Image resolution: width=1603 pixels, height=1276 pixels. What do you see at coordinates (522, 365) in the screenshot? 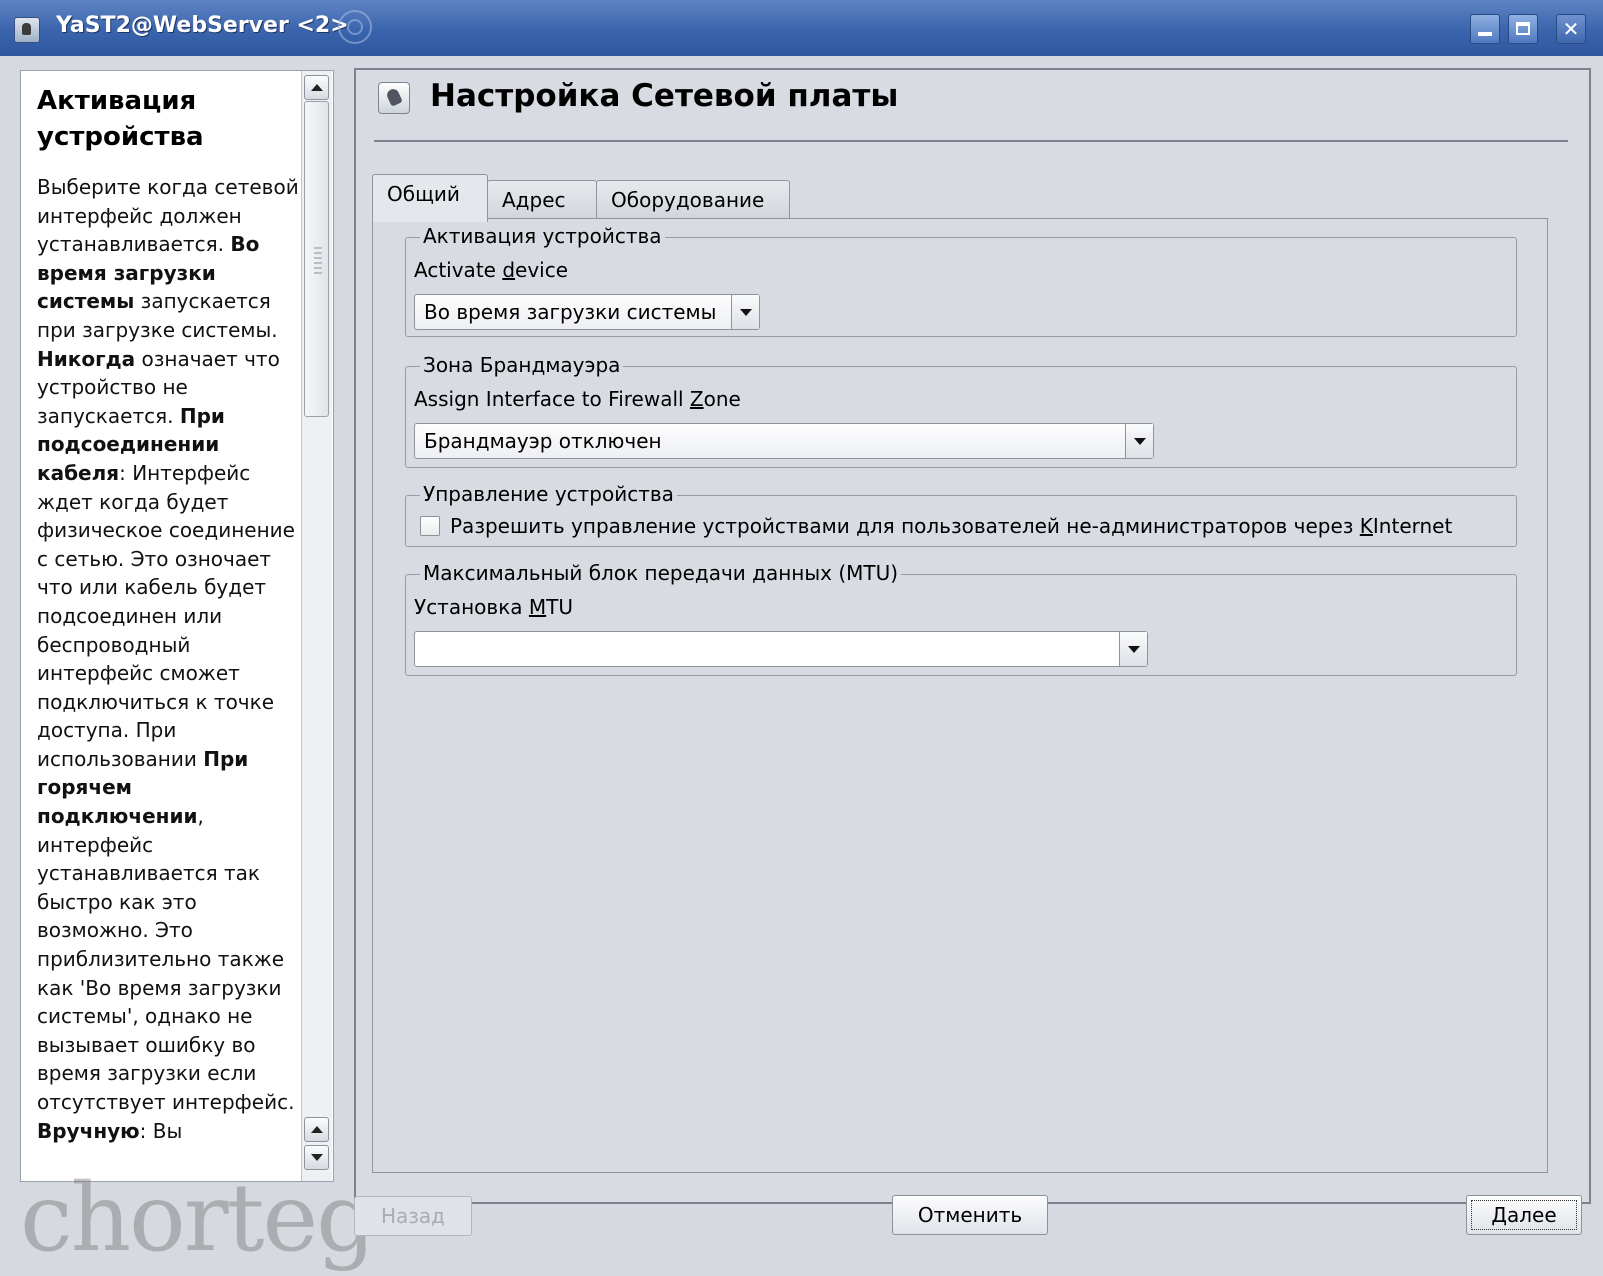
I see `group-legend: Зона Брандмауэра` at bounding box center [522, 365].